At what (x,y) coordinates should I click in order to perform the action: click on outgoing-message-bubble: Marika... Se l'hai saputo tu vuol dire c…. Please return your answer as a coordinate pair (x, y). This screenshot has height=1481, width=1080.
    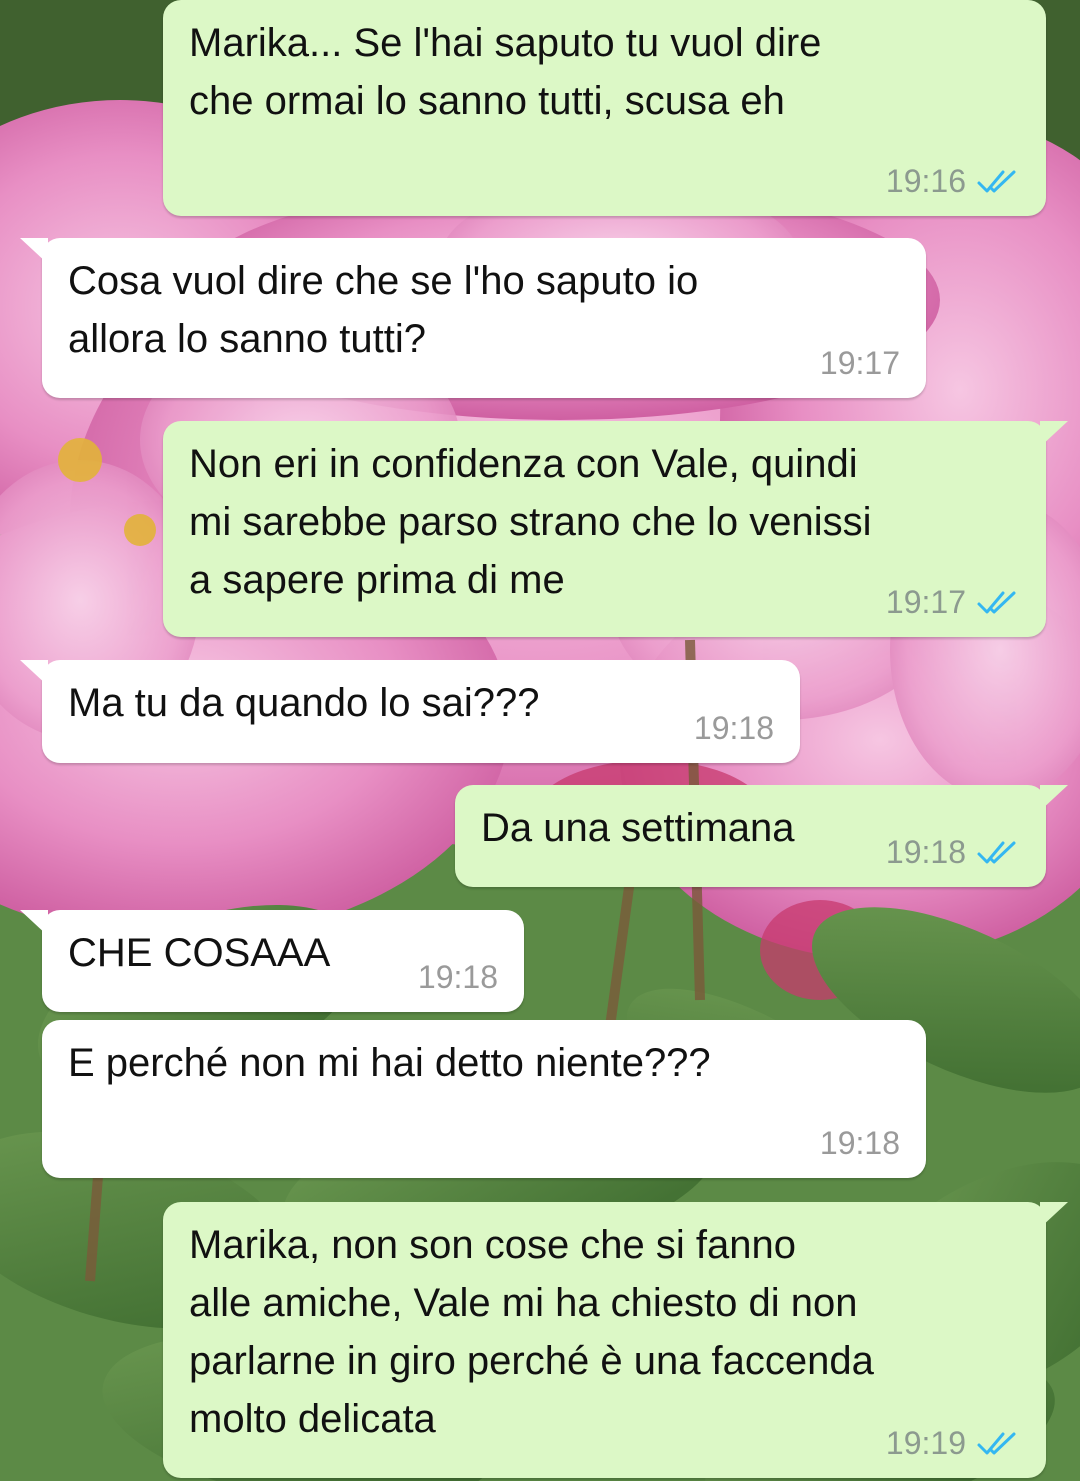
    Looking at the image, I should click on (604, 108).